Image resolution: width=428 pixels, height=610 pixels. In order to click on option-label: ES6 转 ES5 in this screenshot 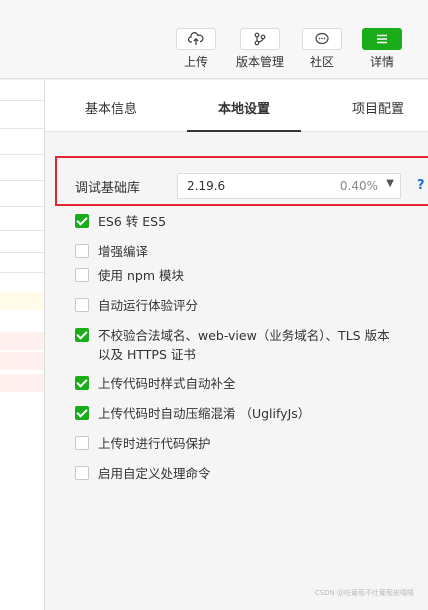, I will do `click(132, 221)`.